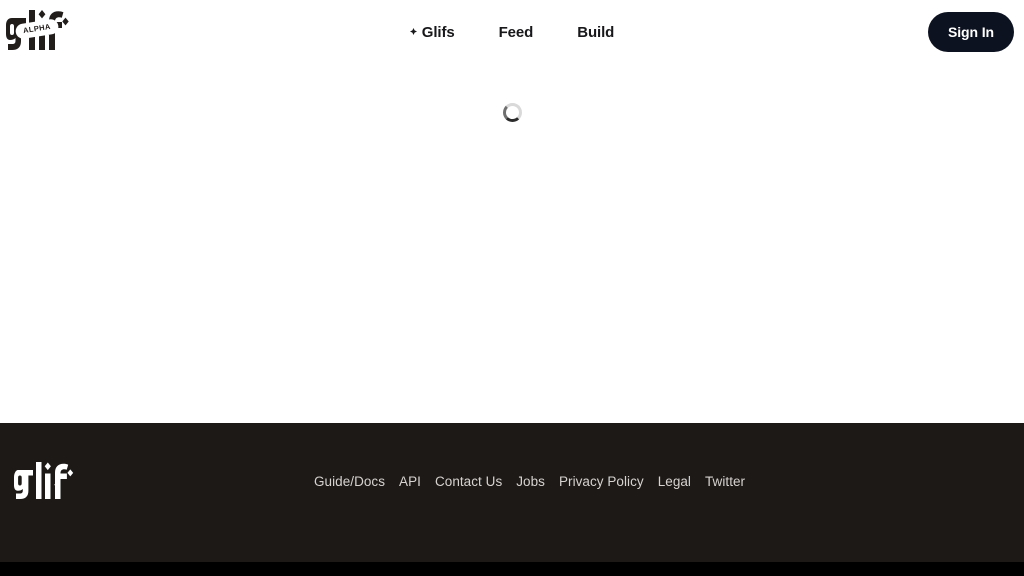 Image resolution: width=1024 pixels, height=576 pixels. What do you see at coordinates (410, 481) in the screenshot?
I see `footer-link-api: API` at bounding box center [410, 481].